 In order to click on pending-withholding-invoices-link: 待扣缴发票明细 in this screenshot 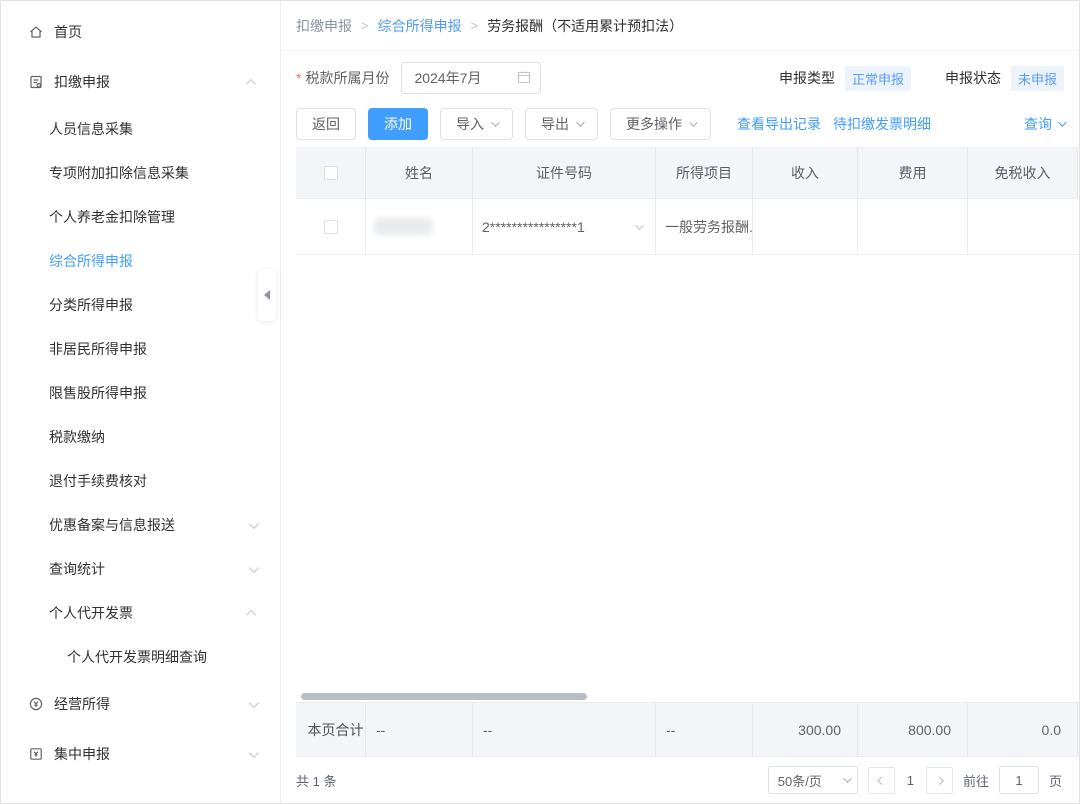, I will do `click(882, 124)`.